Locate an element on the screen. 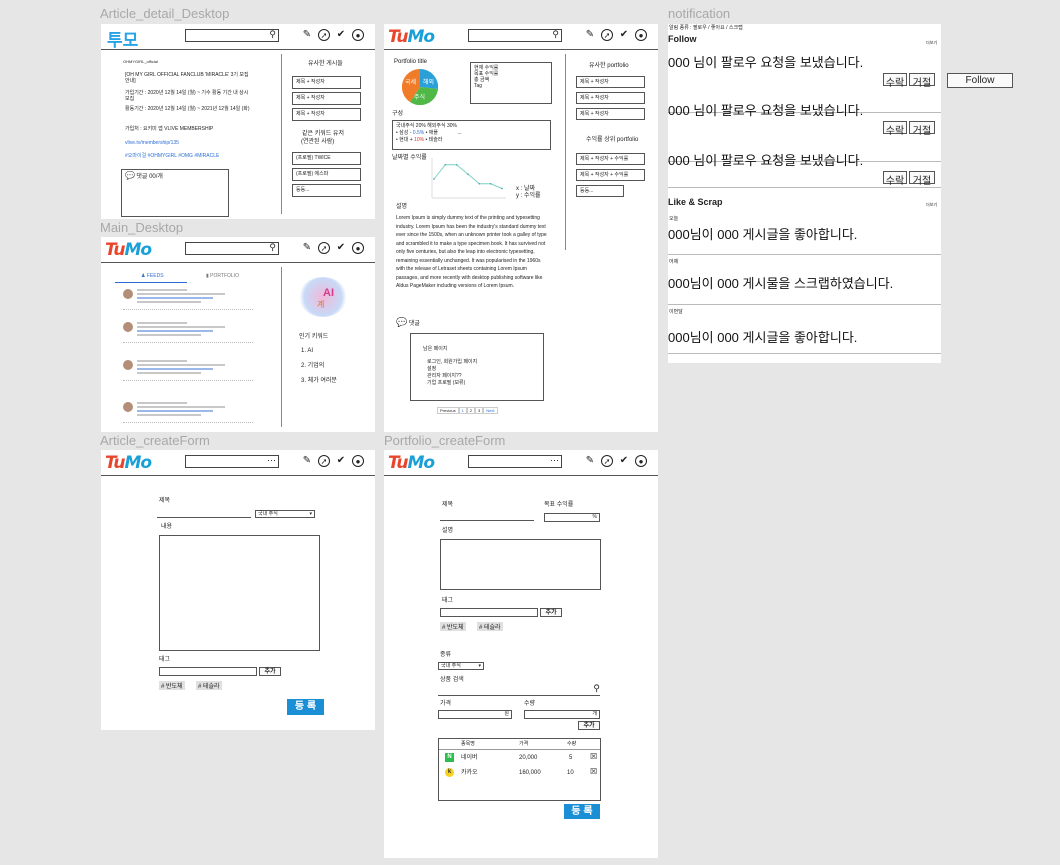 Image resolution: width=1060 pixels, height=865 pixels. kind-select: 국내 주식 ▾ is located at coordinates (461, 666).